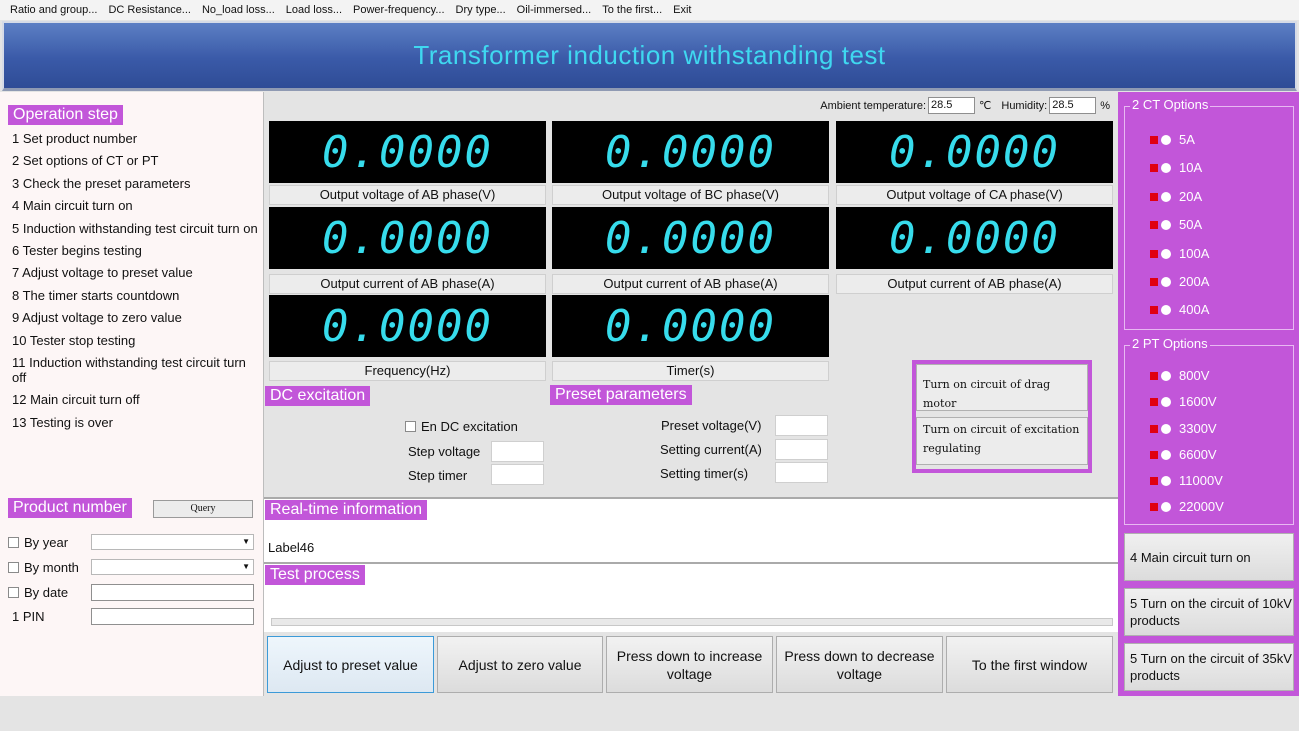 This screenshot has width=1299, height=731. What do you see at coordinates (1183, 454) in the screenshot?
I see `pt-option-6600v: 6600V` at bounding box center [1183, 454].